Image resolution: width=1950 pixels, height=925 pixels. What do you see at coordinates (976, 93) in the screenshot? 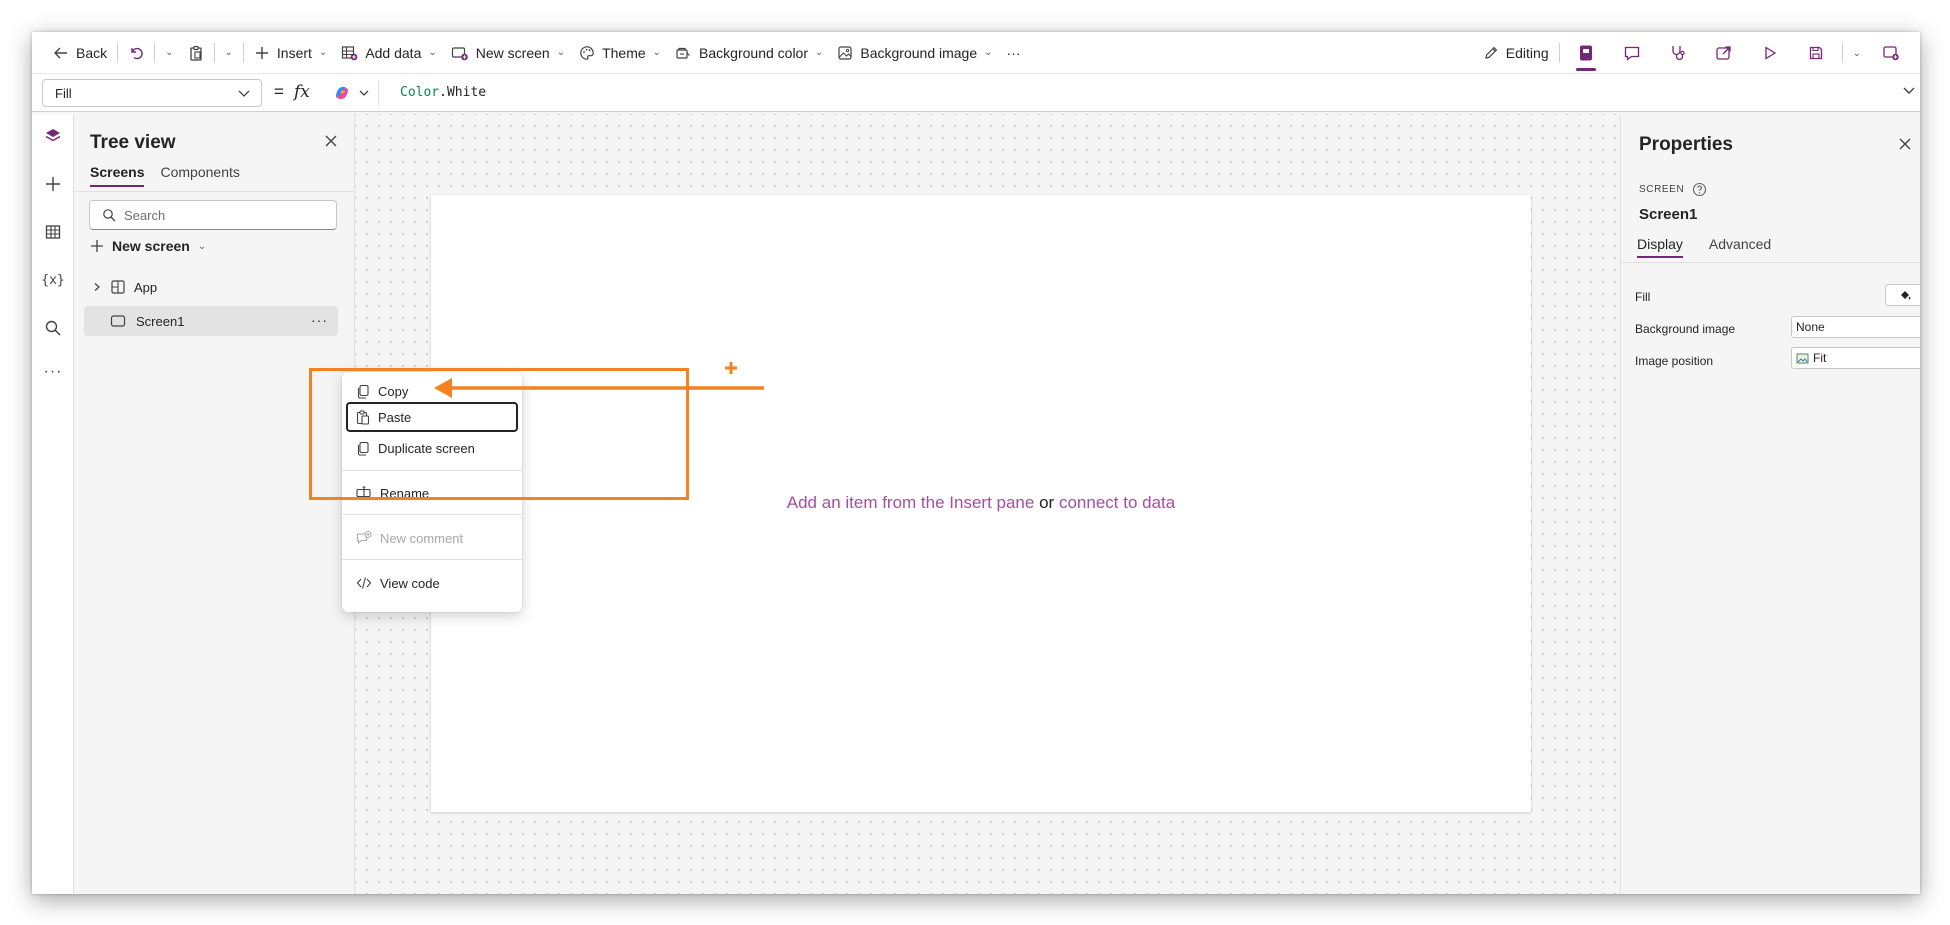
I see `formula-bar: Fill = fx Color.White` at bounding box center [976, 93].